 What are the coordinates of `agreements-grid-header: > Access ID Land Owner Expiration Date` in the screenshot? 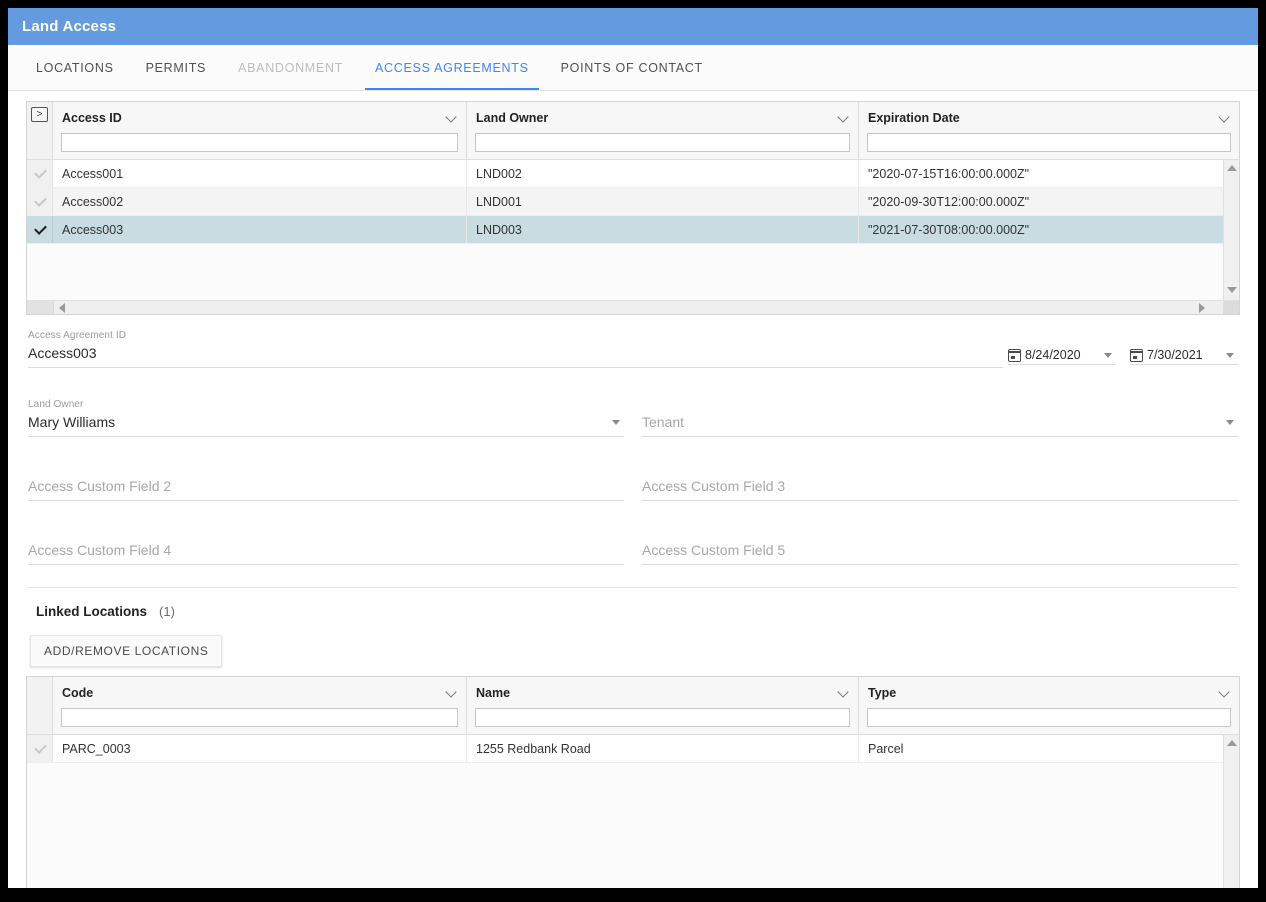 It's located at (633, 131).